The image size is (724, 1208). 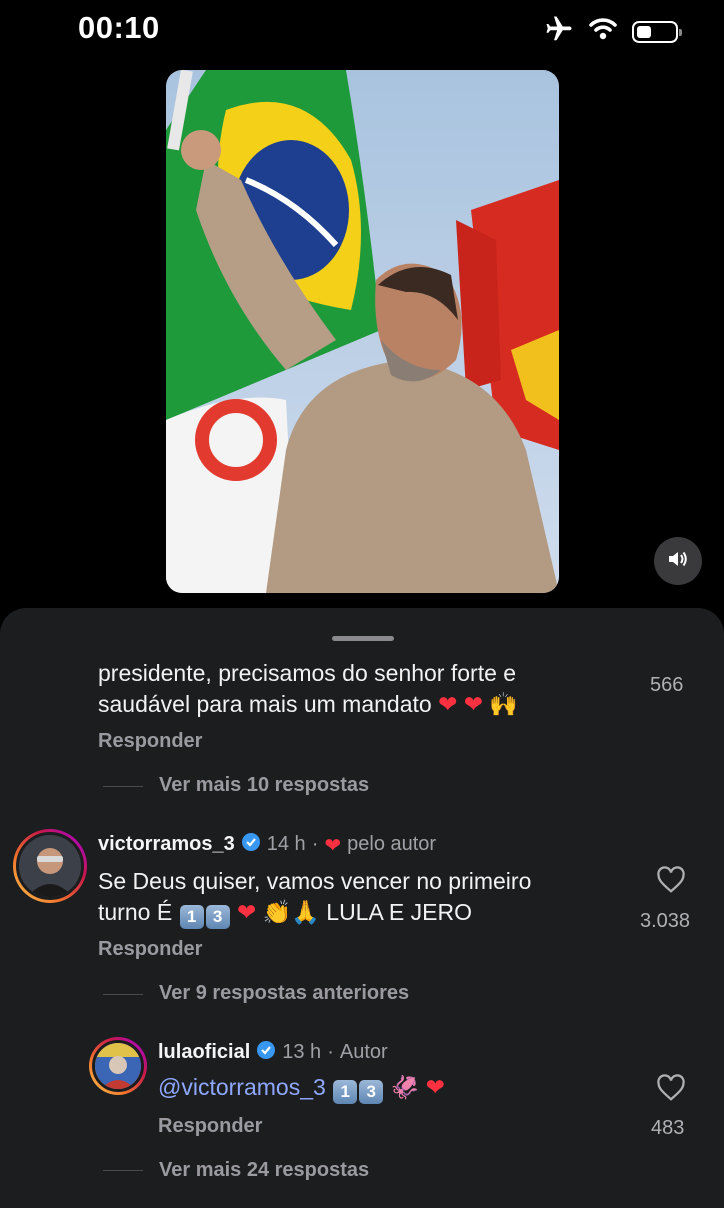 I want to click on comment-line-2: saudável para mais um mandato ❤ ❤ 🙌, so click(x=308, y=704).